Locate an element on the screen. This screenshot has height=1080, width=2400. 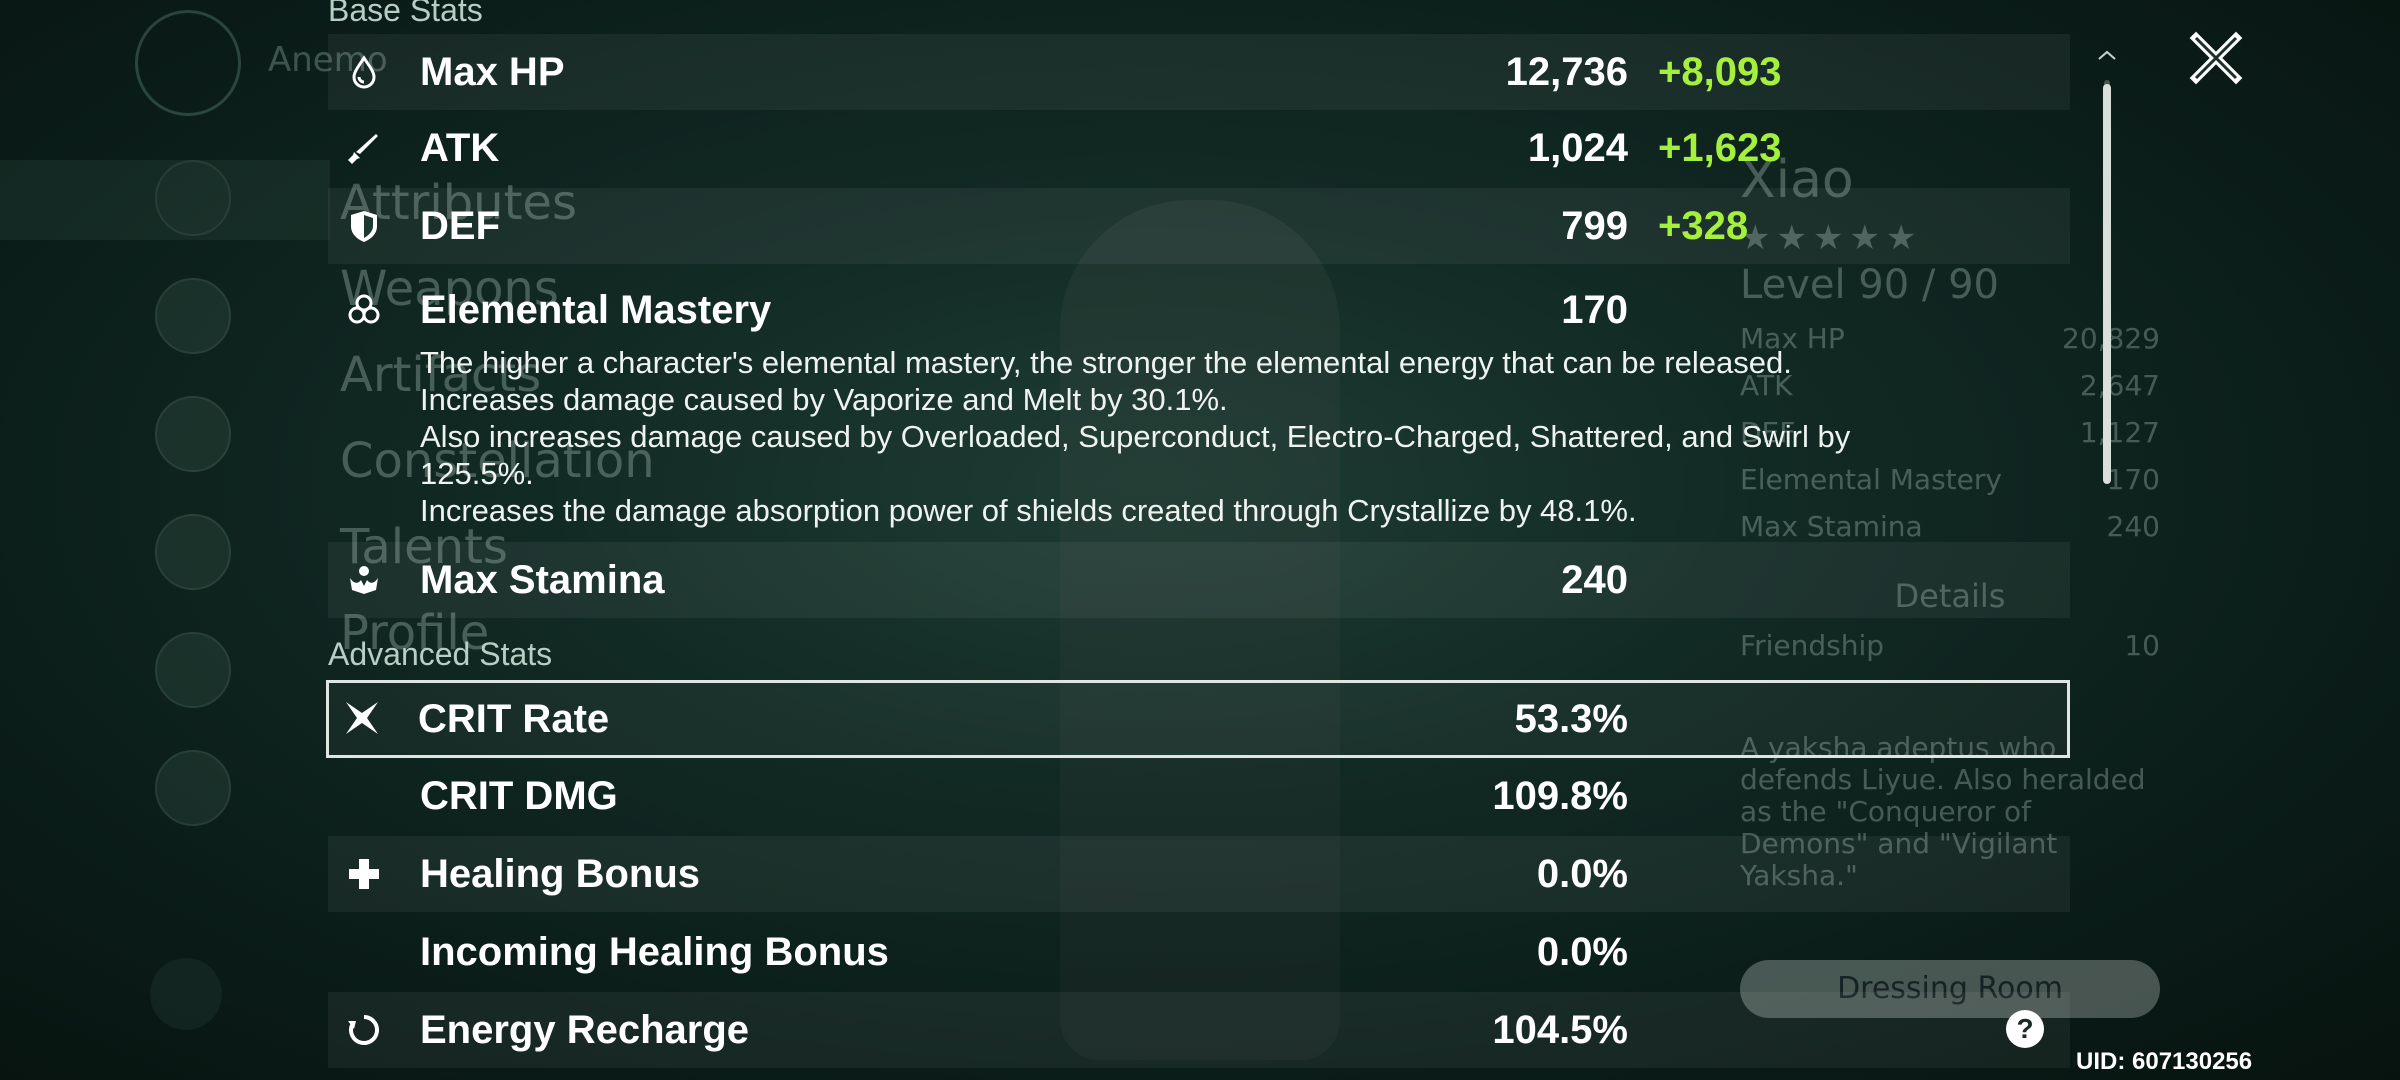
stat-row-healing-bonus: Healing Bonus 0.0% is located at coordinates (1199, 874).